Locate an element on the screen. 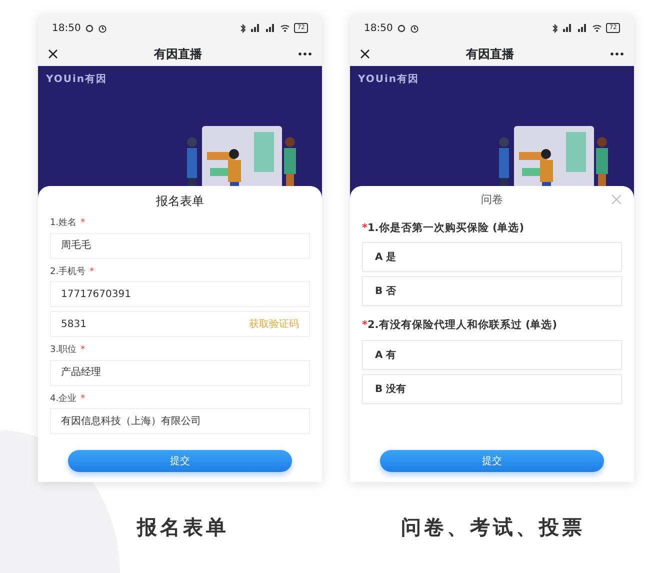 This screenshot has width=660, height=573. sheet-title: 报名表单 is located at coordinates (180, 201).